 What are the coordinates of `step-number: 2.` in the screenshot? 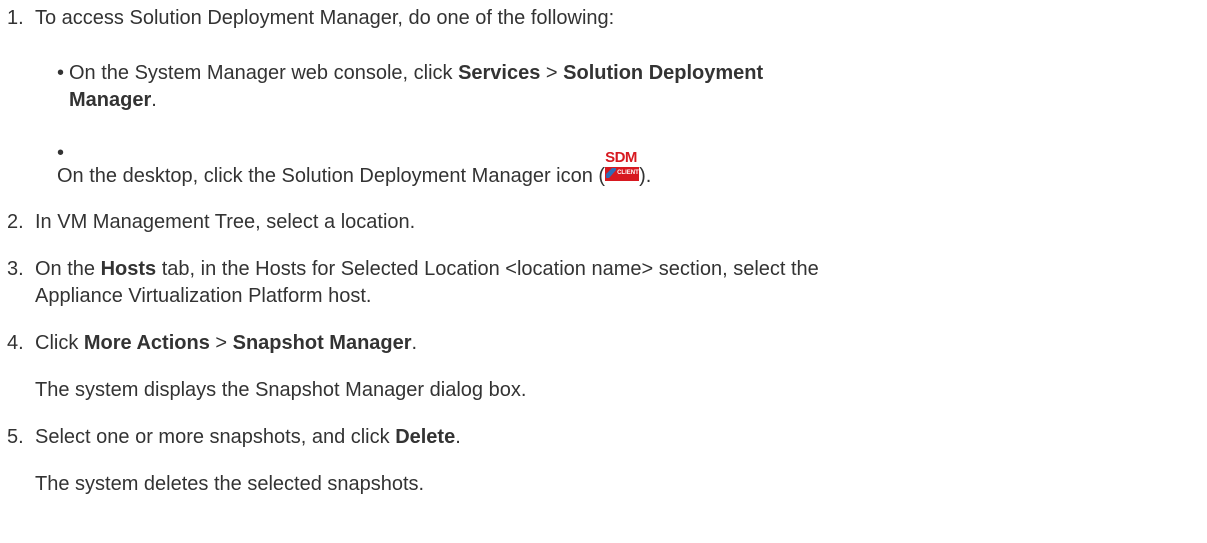 It's located at (15, 222).